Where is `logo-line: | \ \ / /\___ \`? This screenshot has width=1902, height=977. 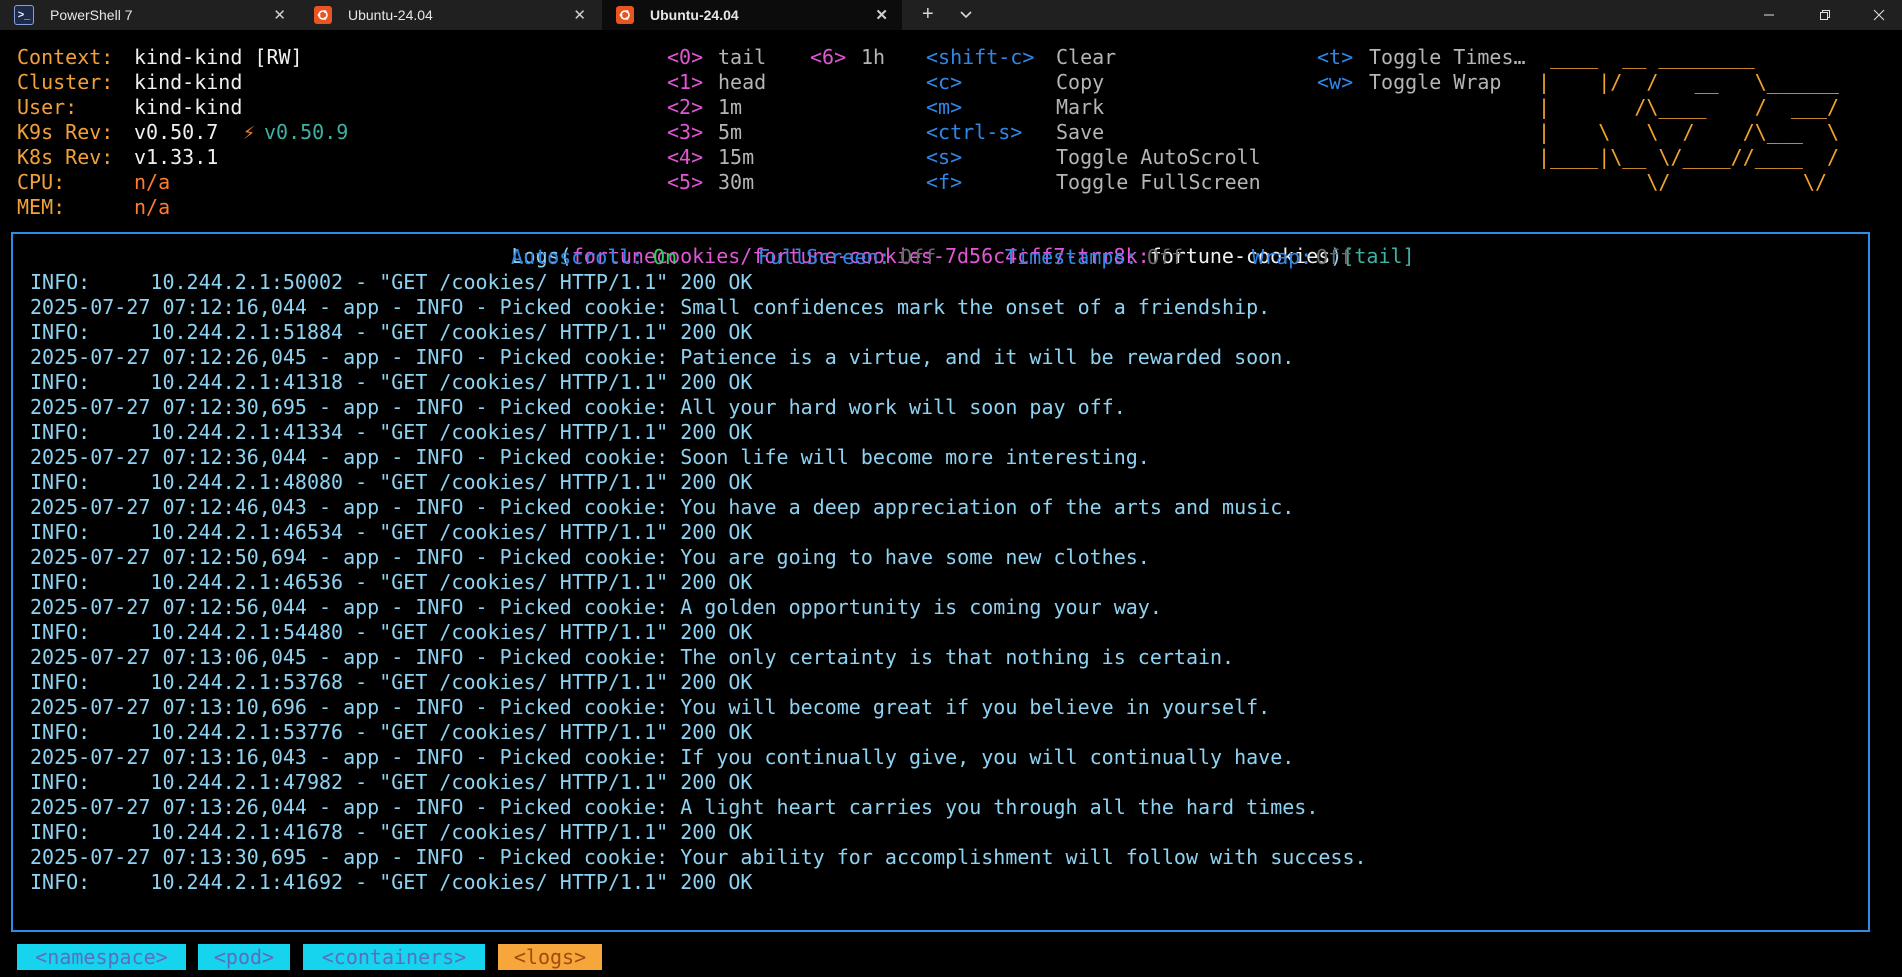
logo-line: | \ \ / /\___ \ is located at coordinates (1689, 132).